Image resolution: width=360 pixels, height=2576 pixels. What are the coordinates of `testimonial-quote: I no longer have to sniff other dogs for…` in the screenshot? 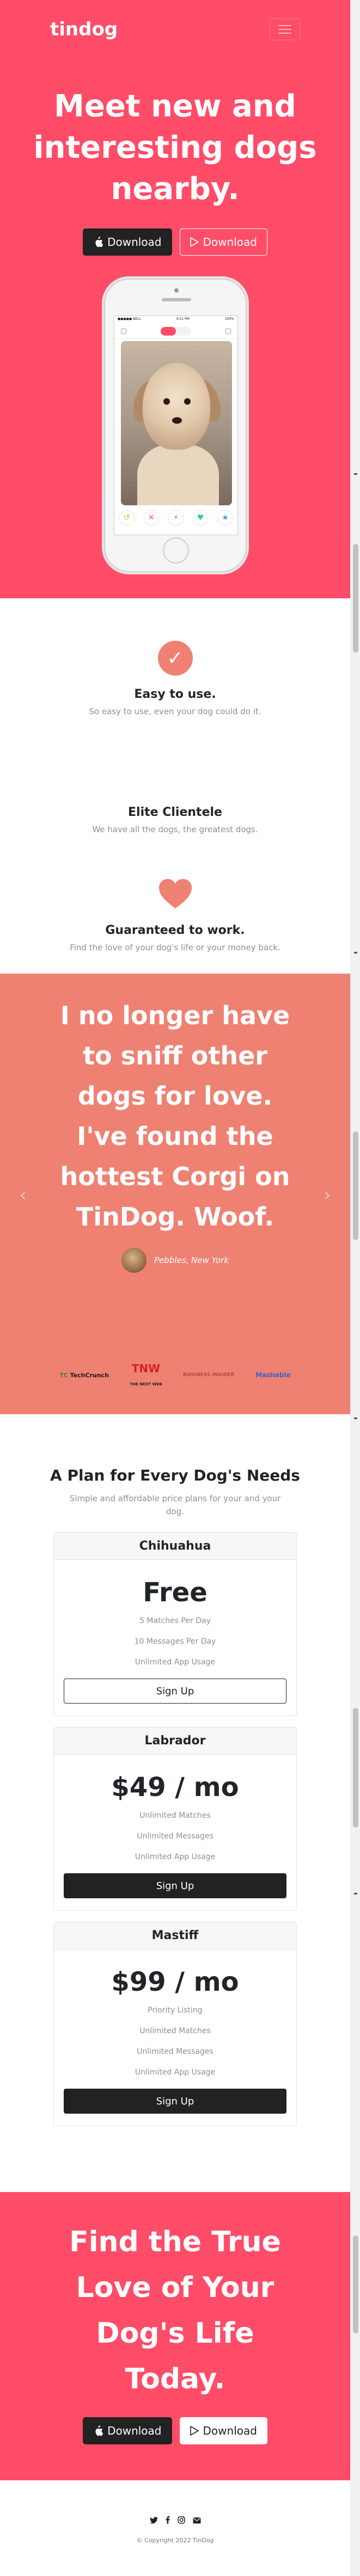 It's located at (175, 1116).